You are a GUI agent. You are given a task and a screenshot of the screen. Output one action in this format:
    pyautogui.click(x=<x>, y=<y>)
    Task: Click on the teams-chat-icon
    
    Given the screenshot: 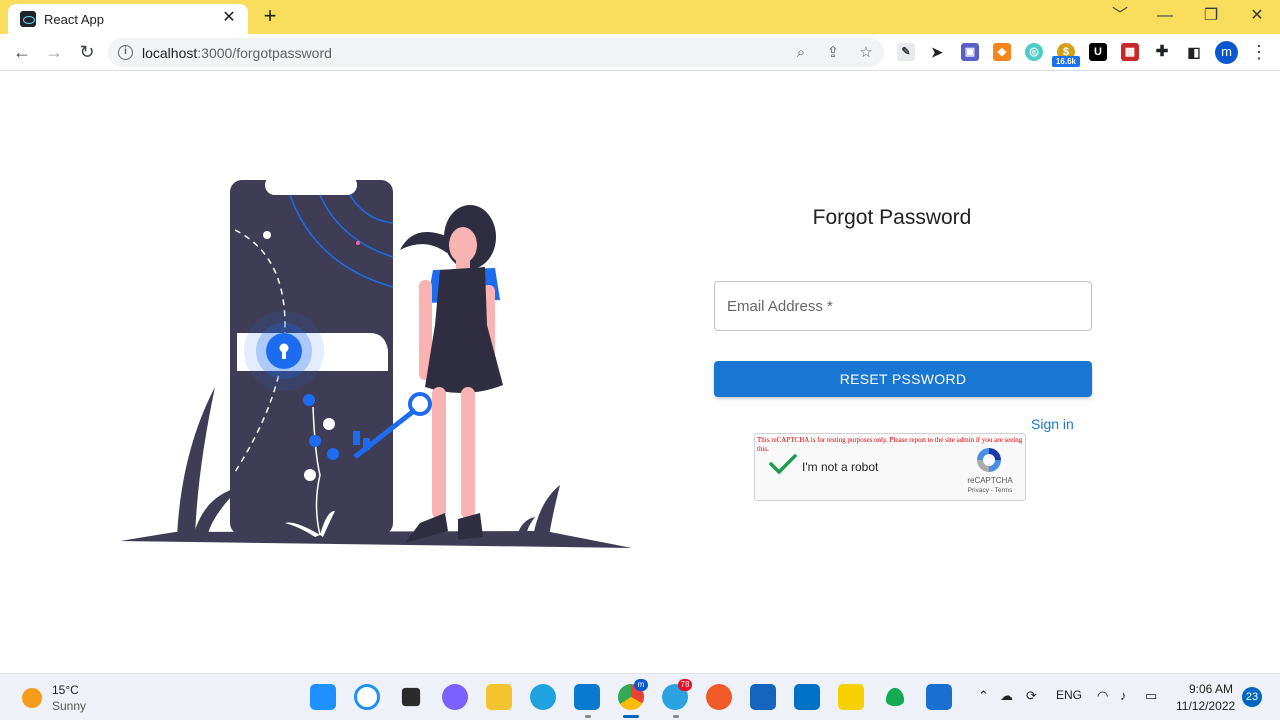 What is the action you would take?
    pyautogui.click(x=455, y=697)
    